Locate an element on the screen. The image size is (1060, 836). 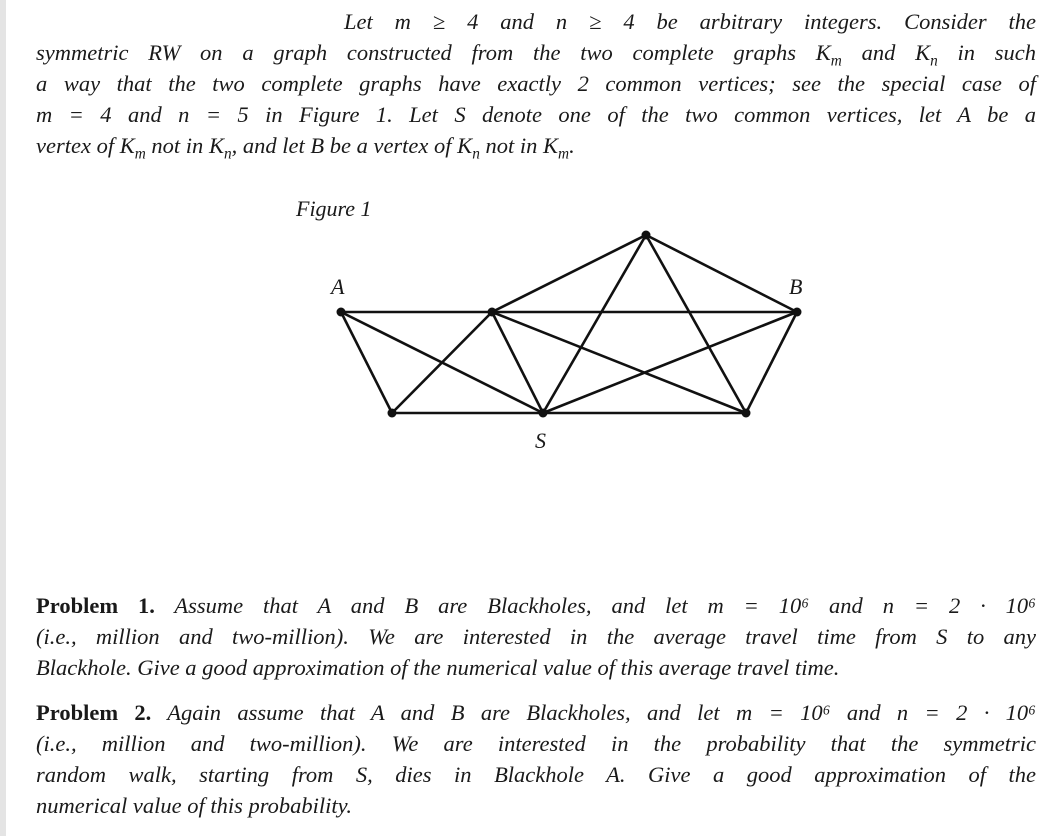
graph-vertex-a is located at coordinates (341, 312).